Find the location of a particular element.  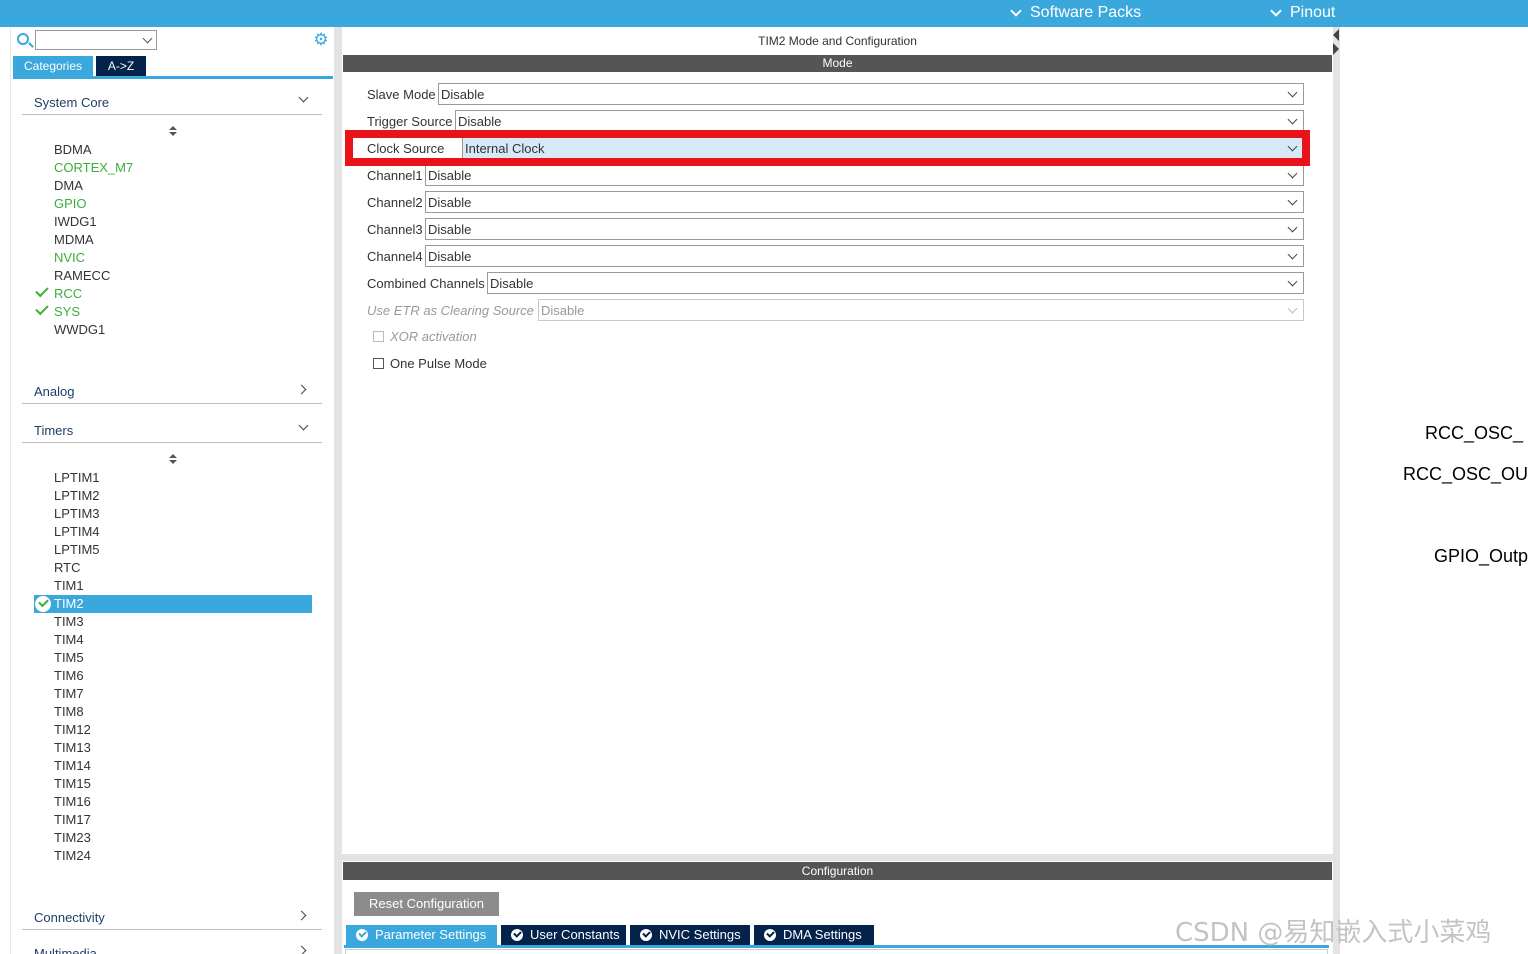

collapse-left-icon is located at coordinates (1336, 35).